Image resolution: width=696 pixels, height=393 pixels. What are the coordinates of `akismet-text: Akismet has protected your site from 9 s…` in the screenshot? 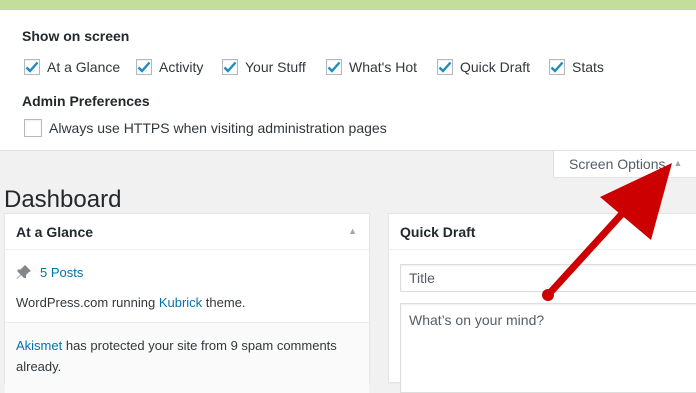 It's located at (181, 356).